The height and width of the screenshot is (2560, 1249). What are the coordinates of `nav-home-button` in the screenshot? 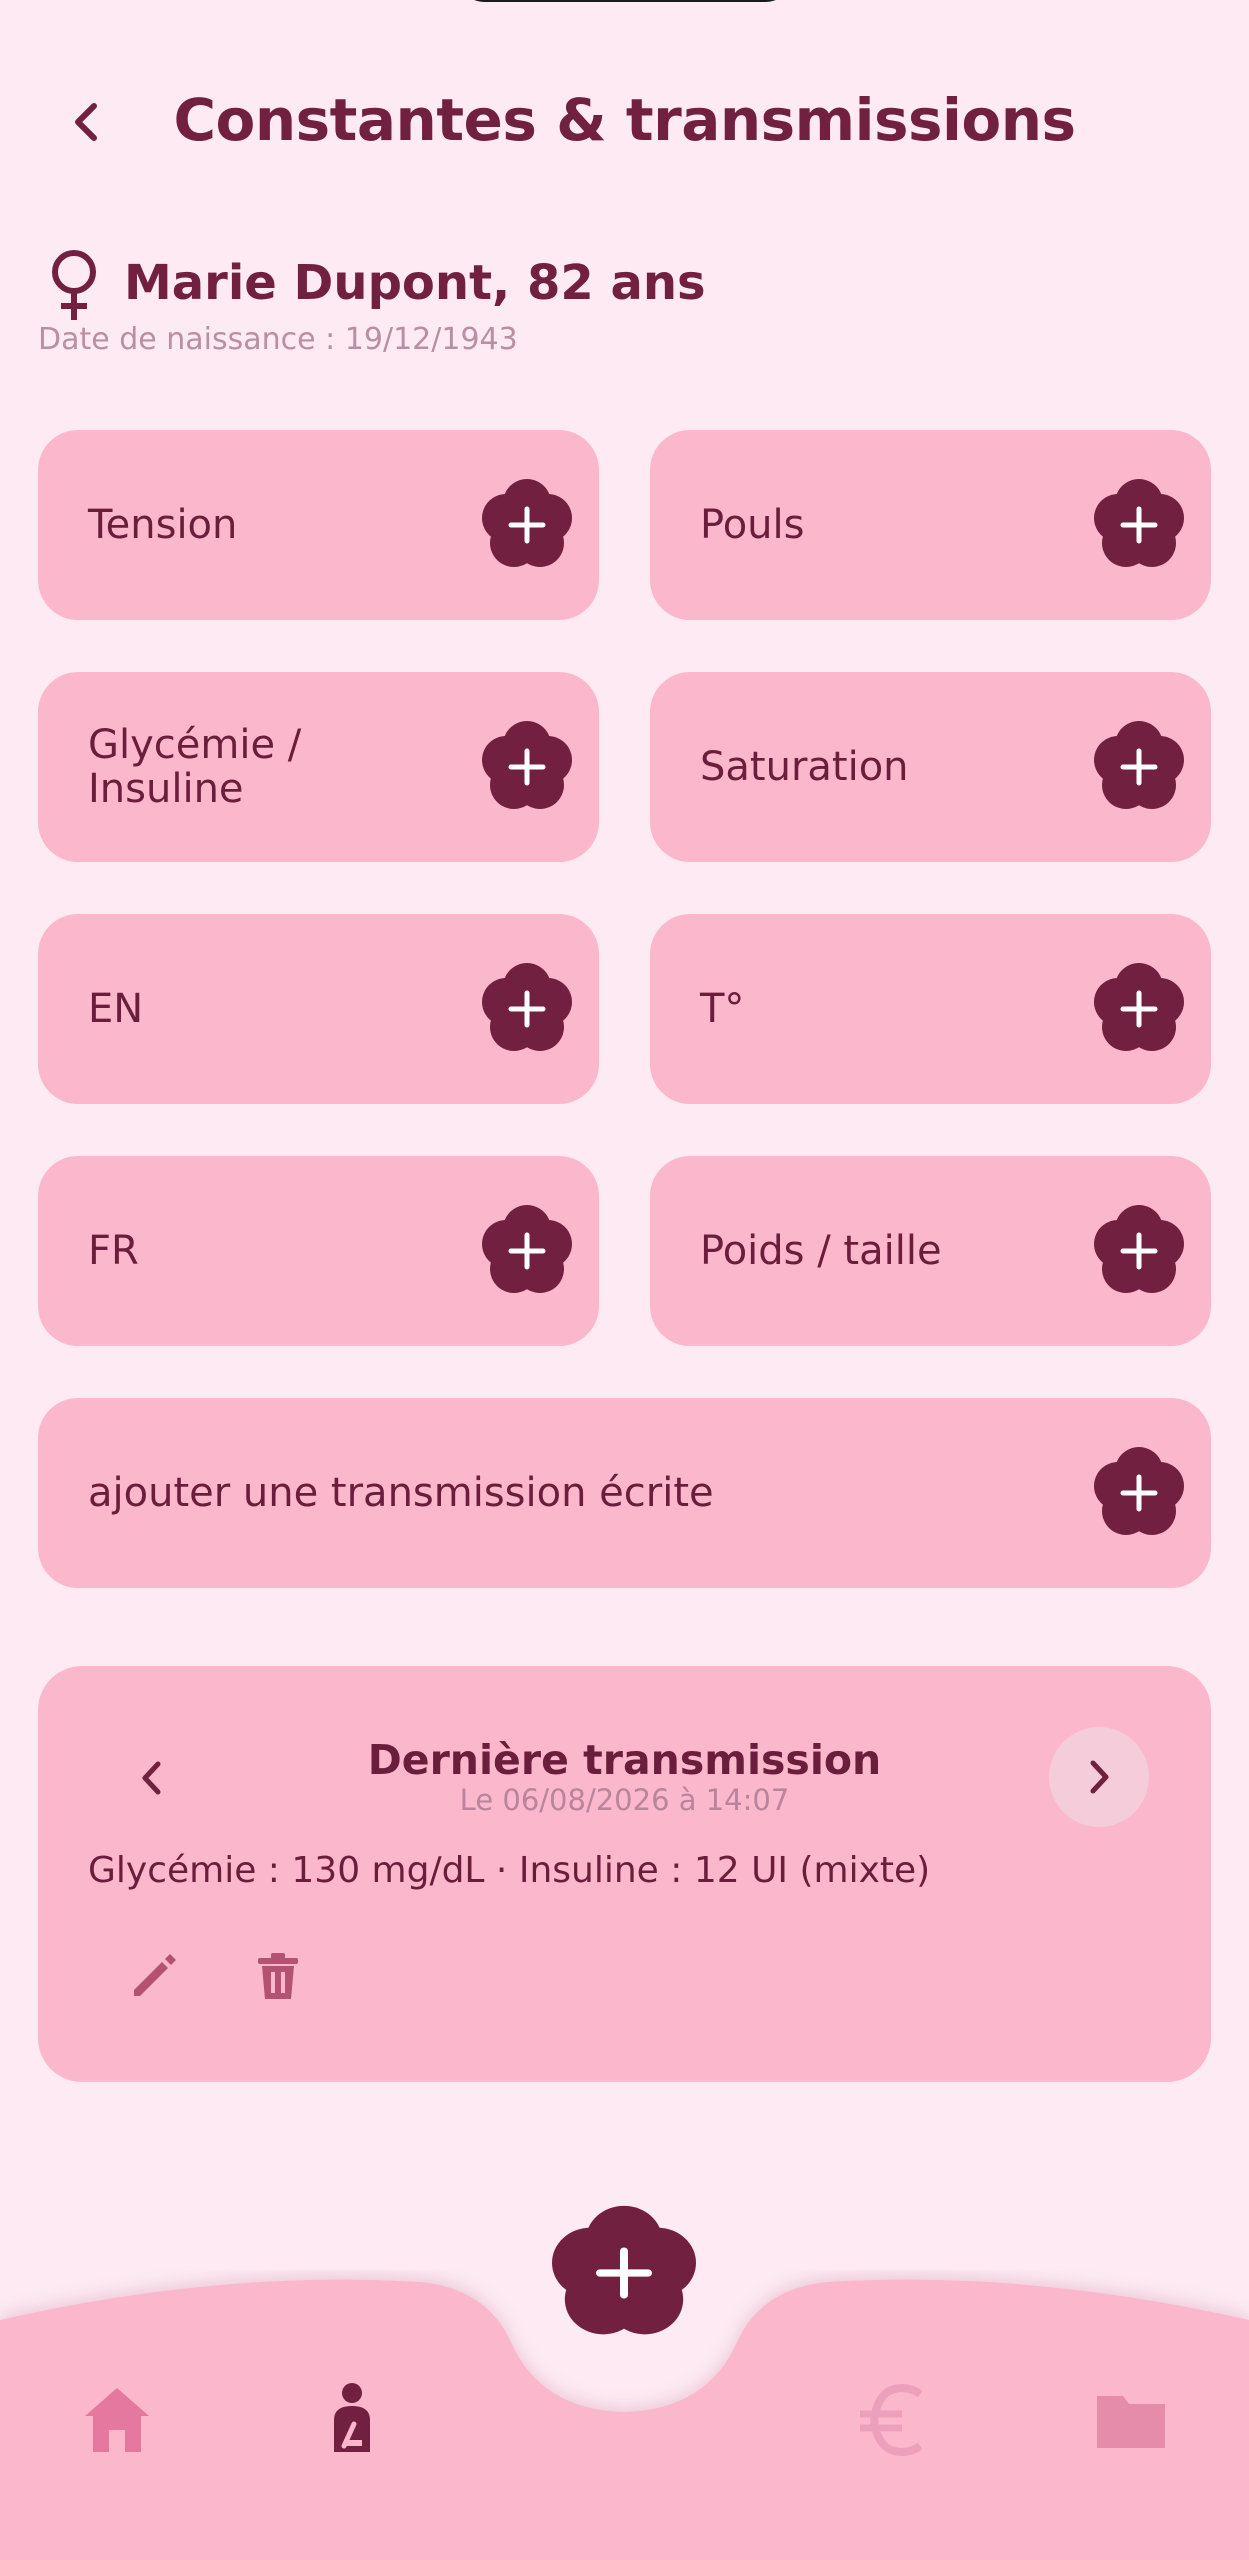 It's located at (117, 2420).